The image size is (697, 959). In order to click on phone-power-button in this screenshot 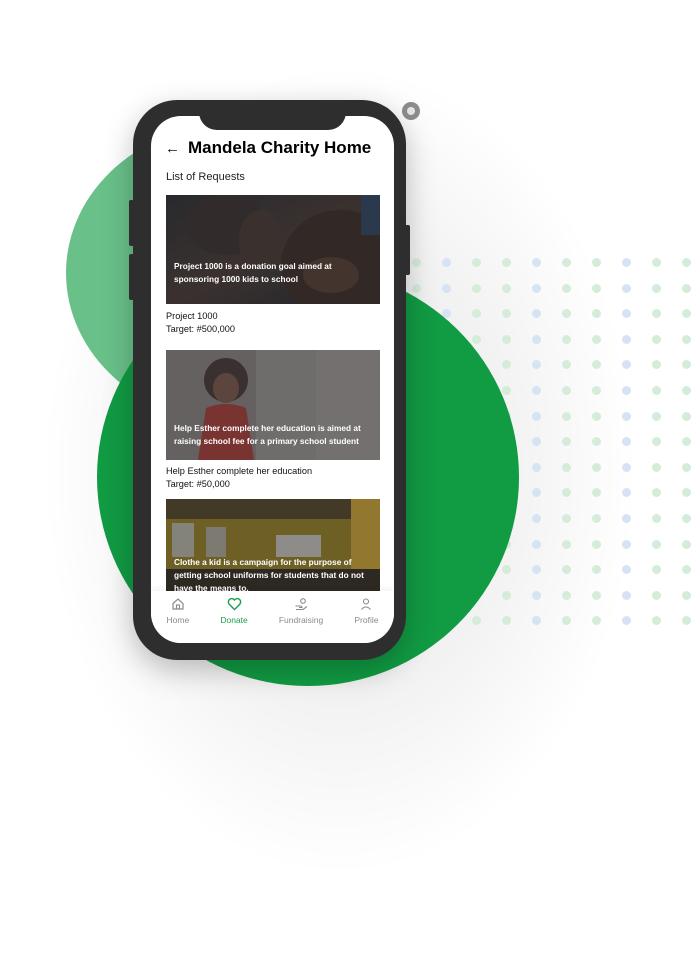, I will do `click(407, 250)`.